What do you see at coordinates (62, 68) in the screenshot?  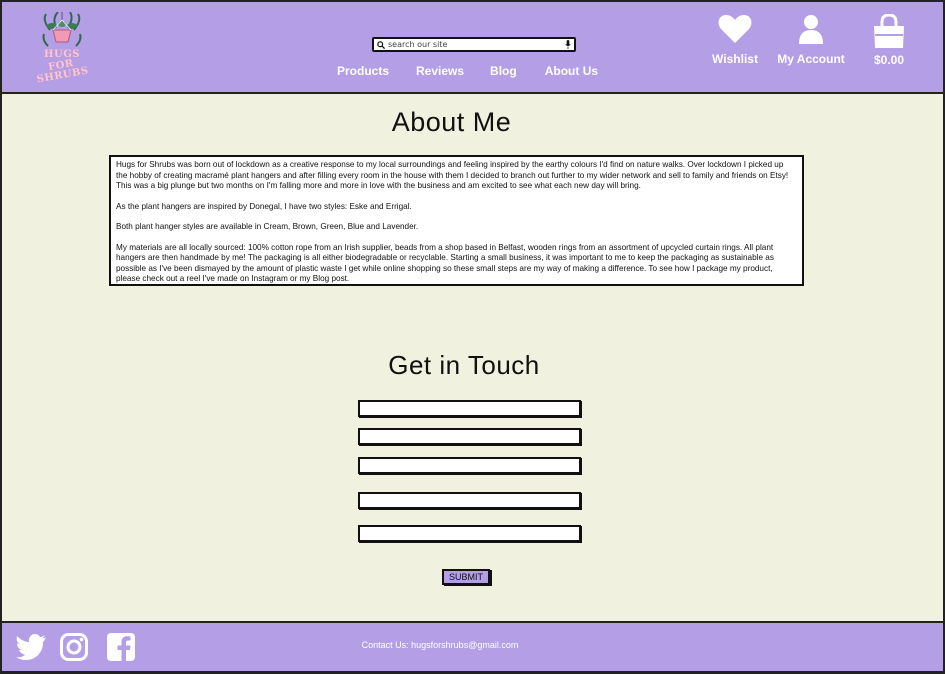 I see `logo-wordmark: HUGS FOR SHRUBS` at bounding box center [62, 68].